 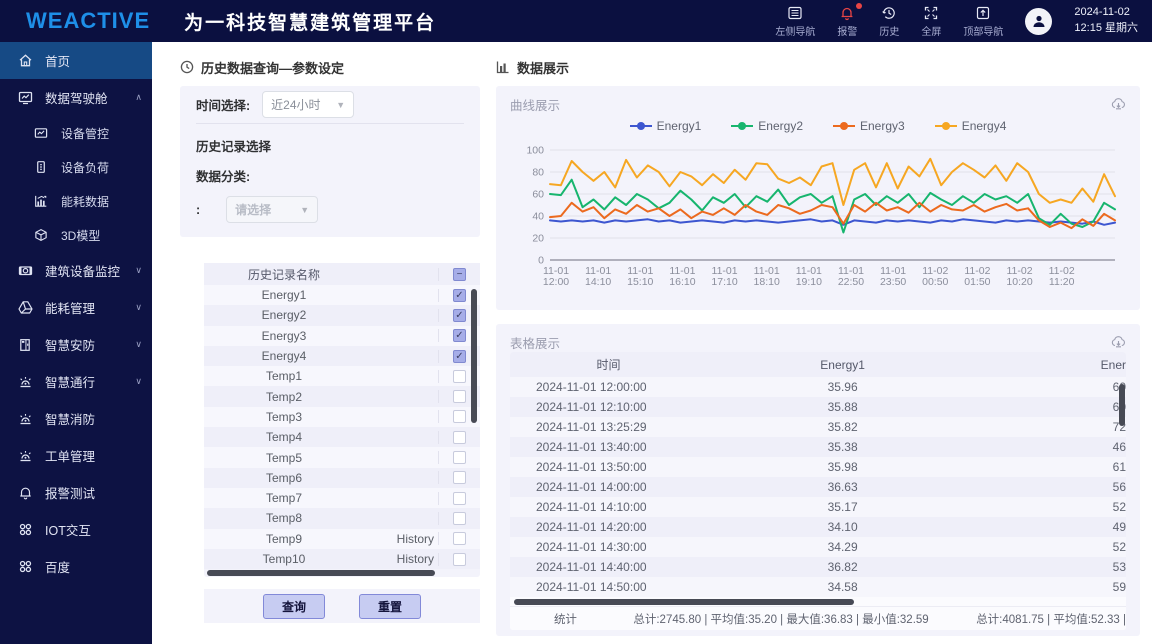 What do you see at coordinates (273, 68) in the screenshot?
I see `query-panel-title: 历史数据查询—参数设定` at bounding box center [273, 68].